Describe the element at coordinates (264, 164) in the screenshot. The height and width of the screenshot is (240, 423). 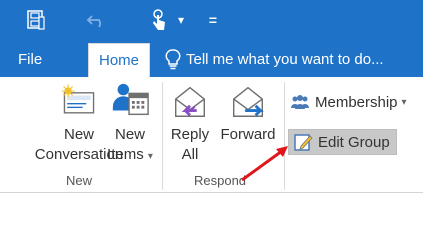
I see `annotation-arrow-icon` at that location.